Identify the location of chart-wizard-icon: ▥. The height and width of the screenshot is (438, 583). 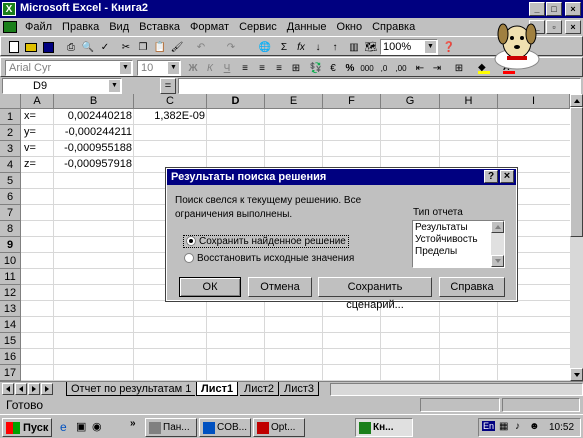
(354, 47).